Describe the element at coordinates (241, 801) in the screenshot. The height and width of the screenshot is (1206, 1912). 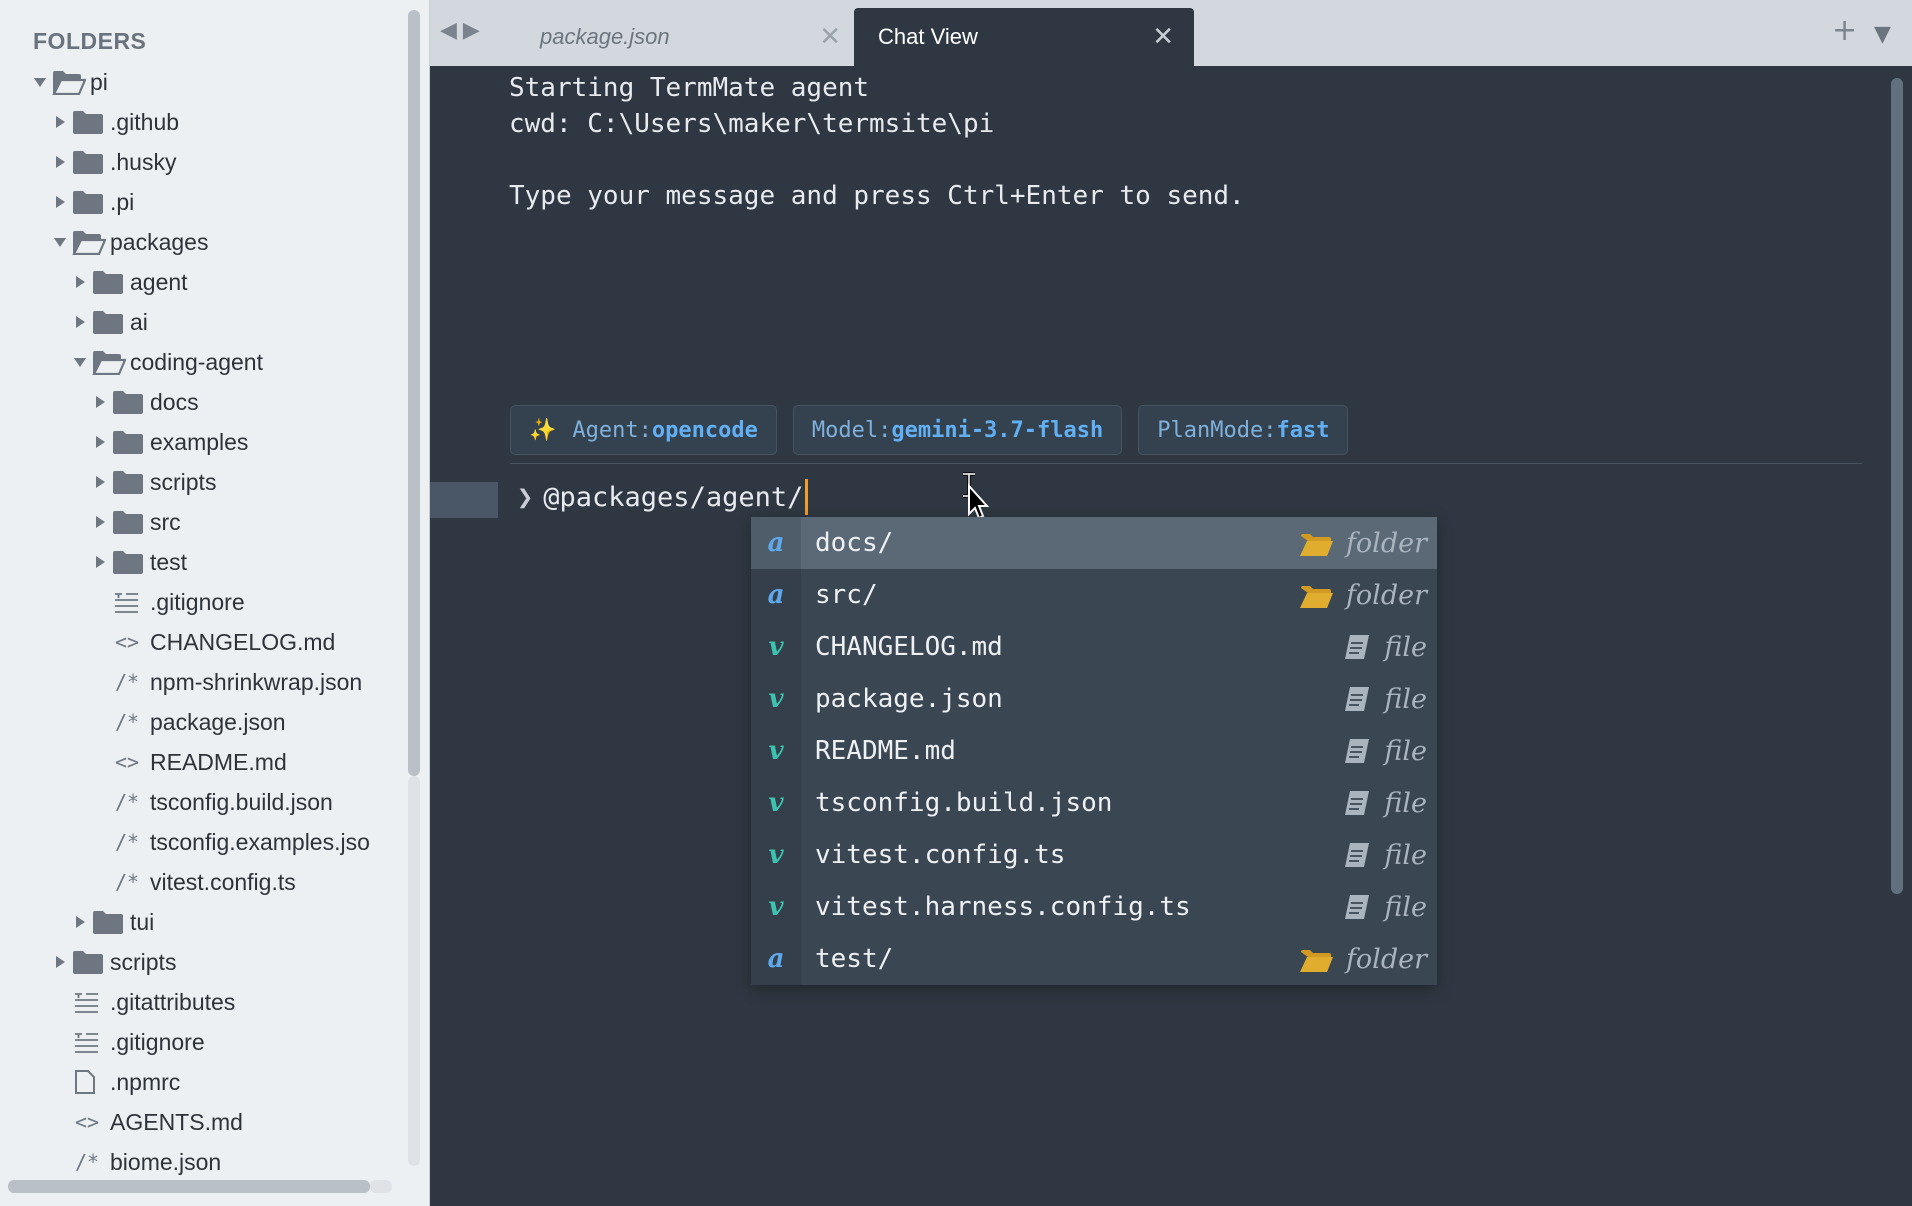
I see `tree-item-label: tsconfig.build.json` at that location.